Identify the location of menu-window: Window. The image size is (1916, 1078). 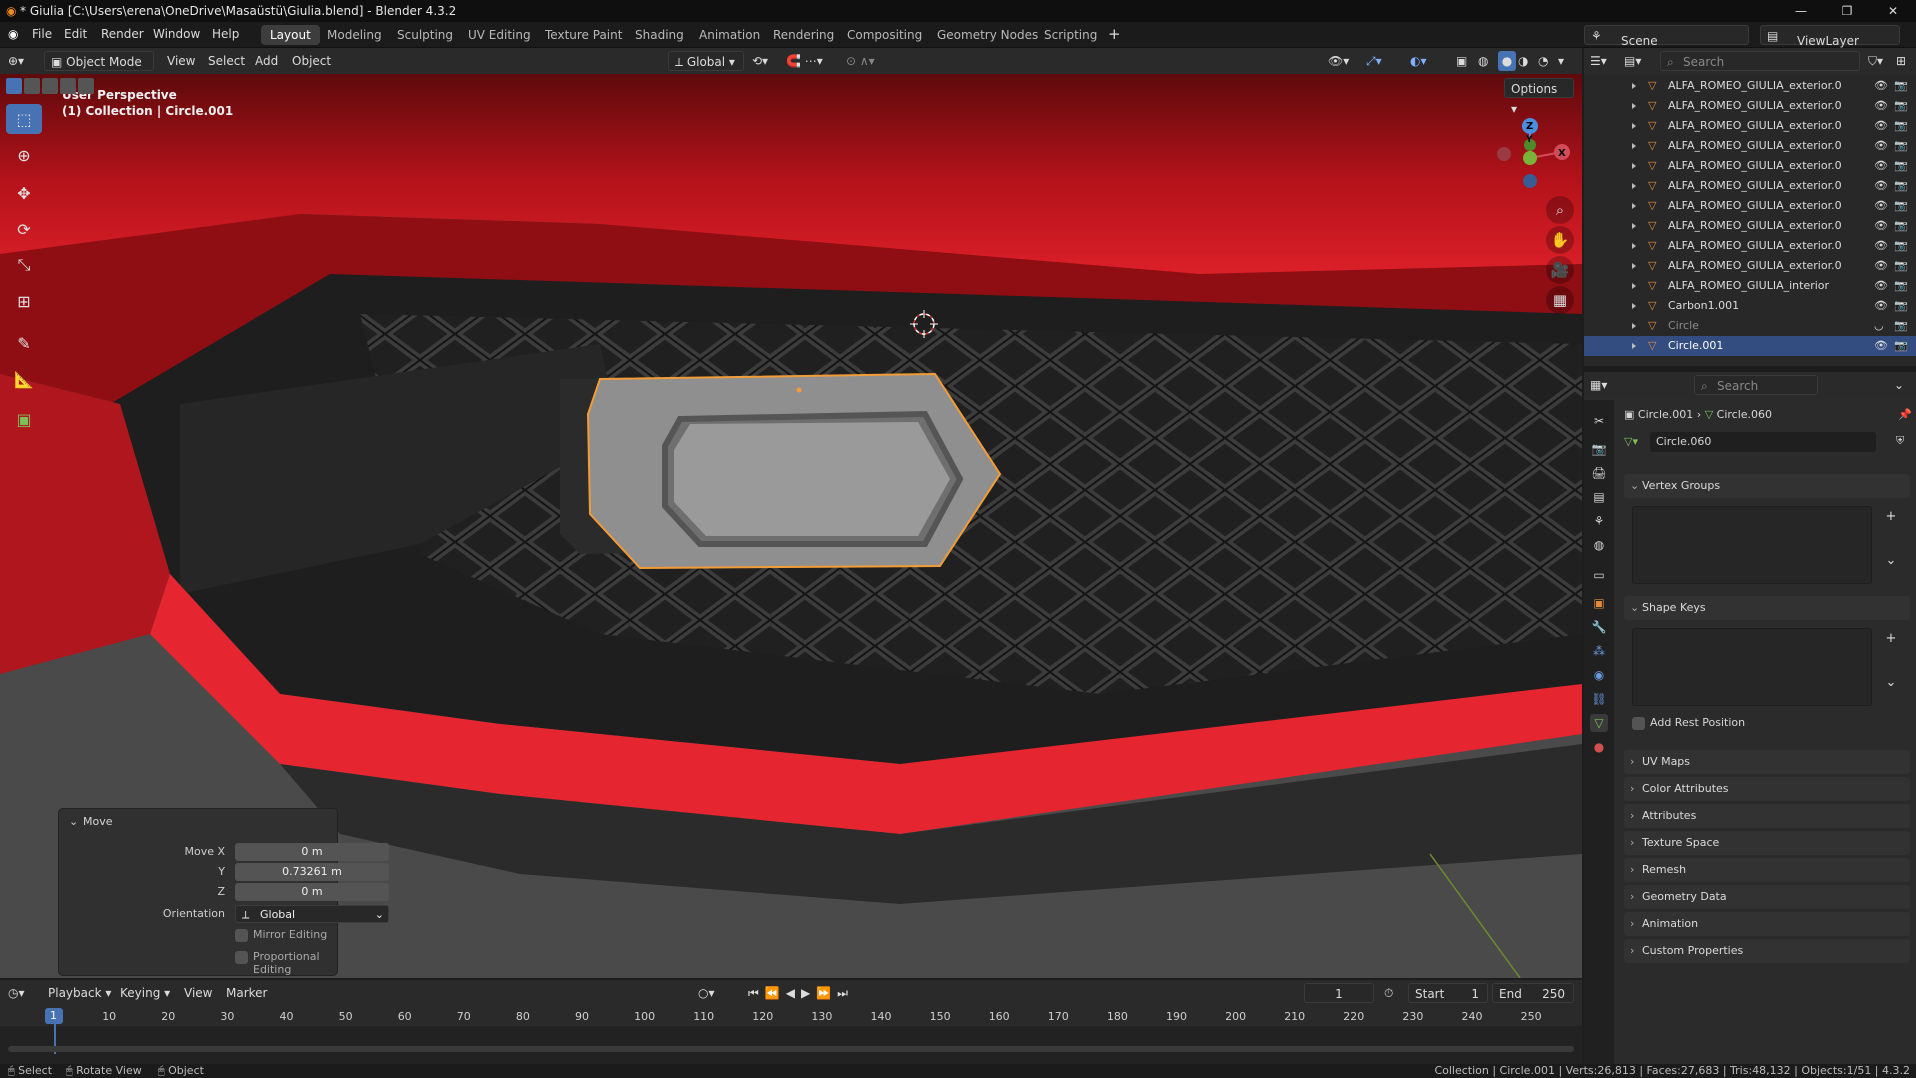
(176, 34).